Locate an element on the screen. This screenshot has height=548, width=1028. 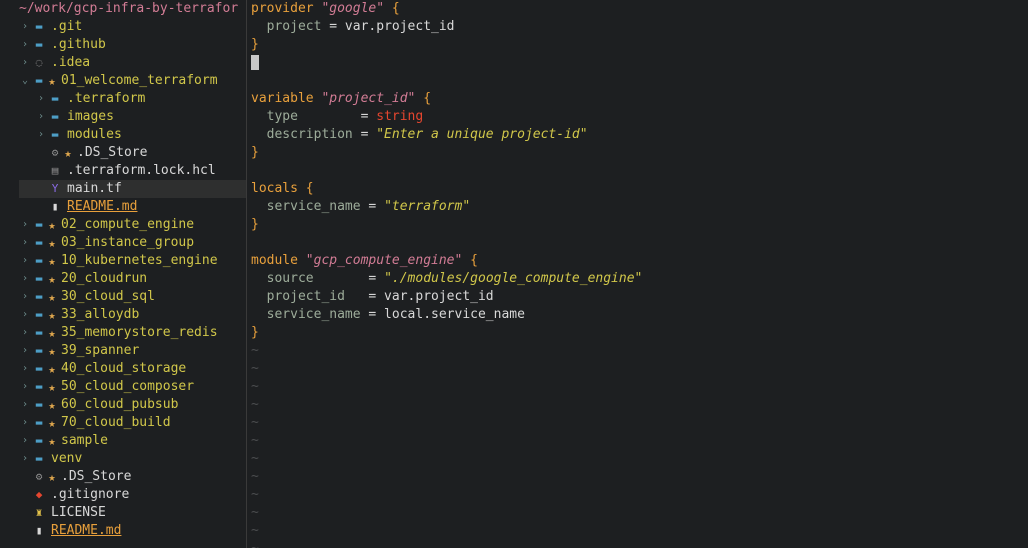
code-line: type = string is located at coordinates (637, 117).